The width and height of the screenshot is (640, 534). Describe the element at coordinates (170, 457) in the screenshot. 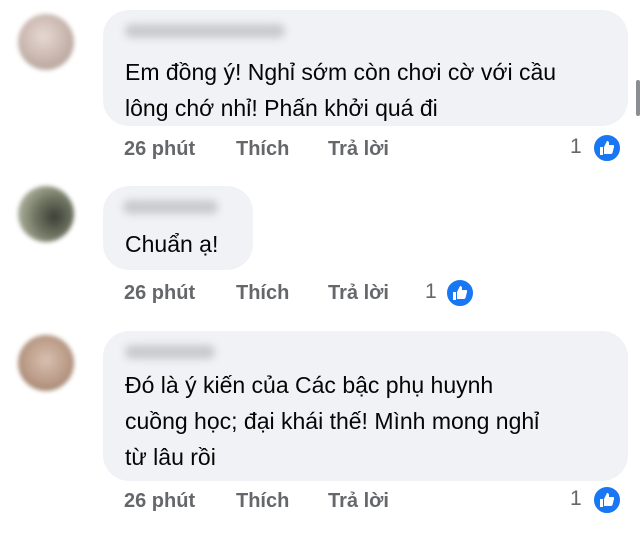

I see `comment-text-line: từ lâu rồi` at that location.